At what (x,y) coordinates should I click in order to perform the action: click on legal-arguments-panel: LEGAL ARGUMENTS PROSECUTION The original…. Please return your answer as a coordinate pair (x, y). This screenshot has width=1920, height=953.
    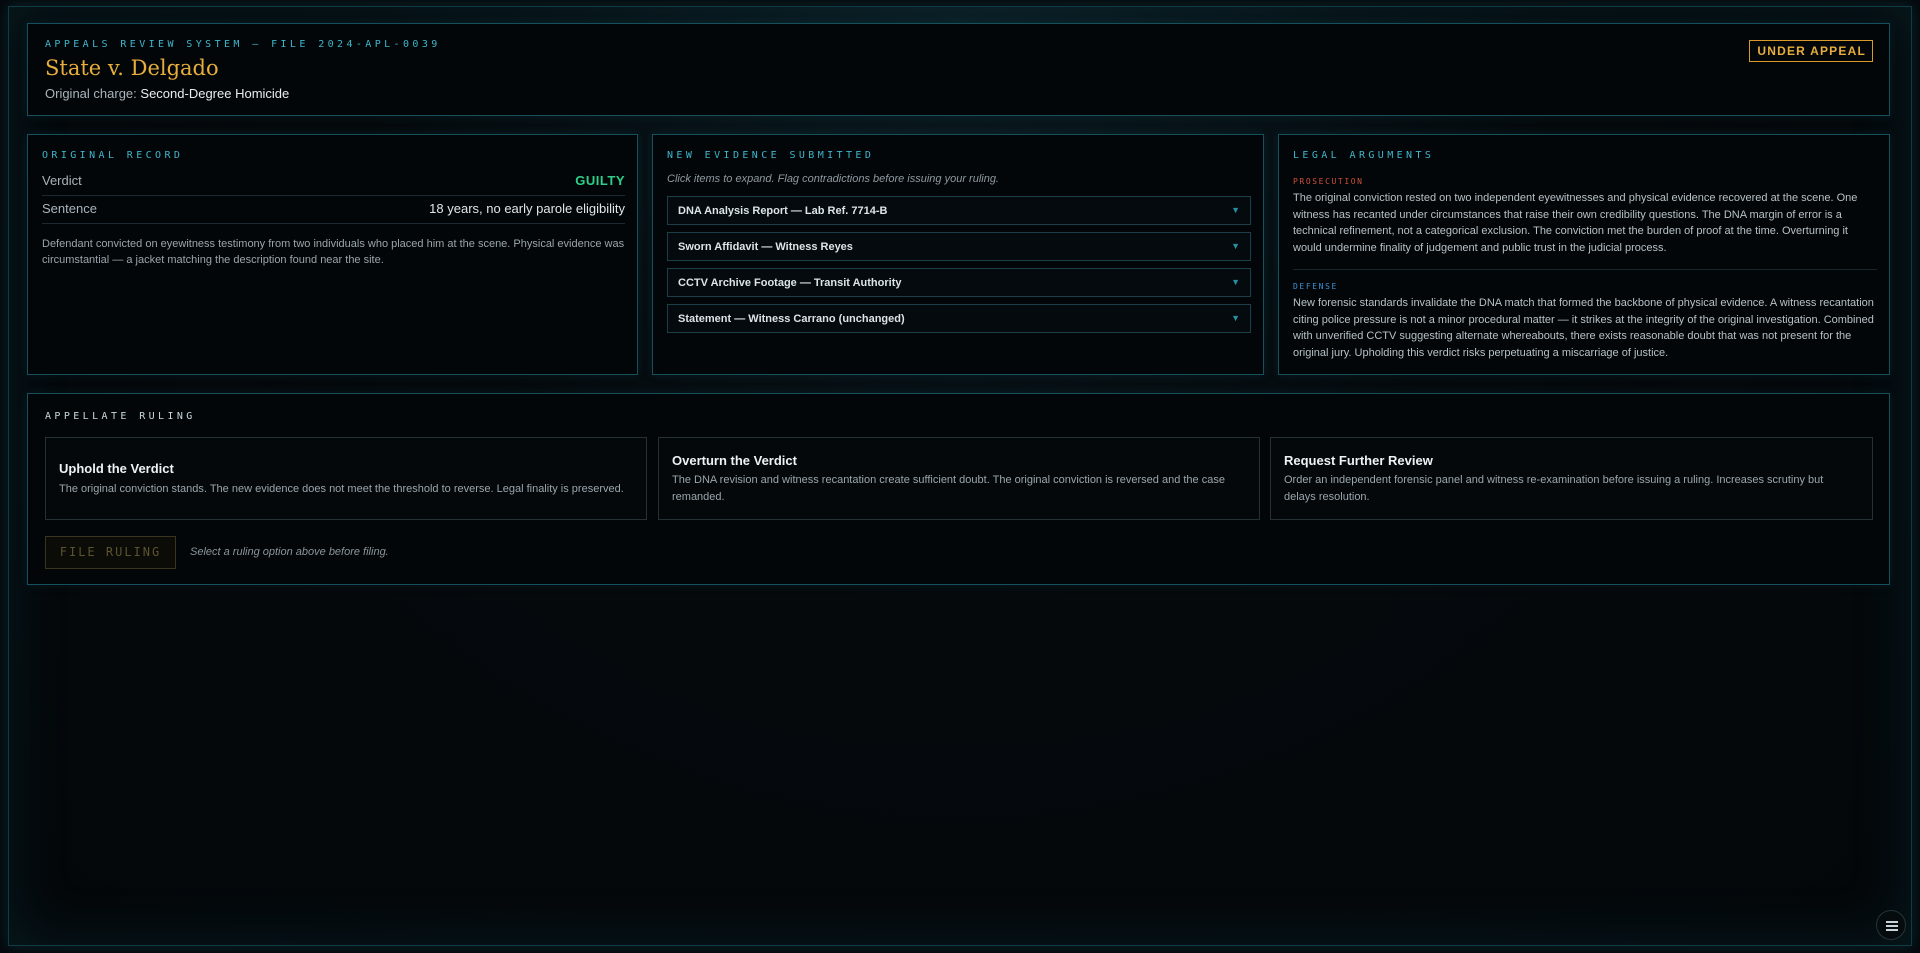
    Looking at the image, I should click on (1584, 254).